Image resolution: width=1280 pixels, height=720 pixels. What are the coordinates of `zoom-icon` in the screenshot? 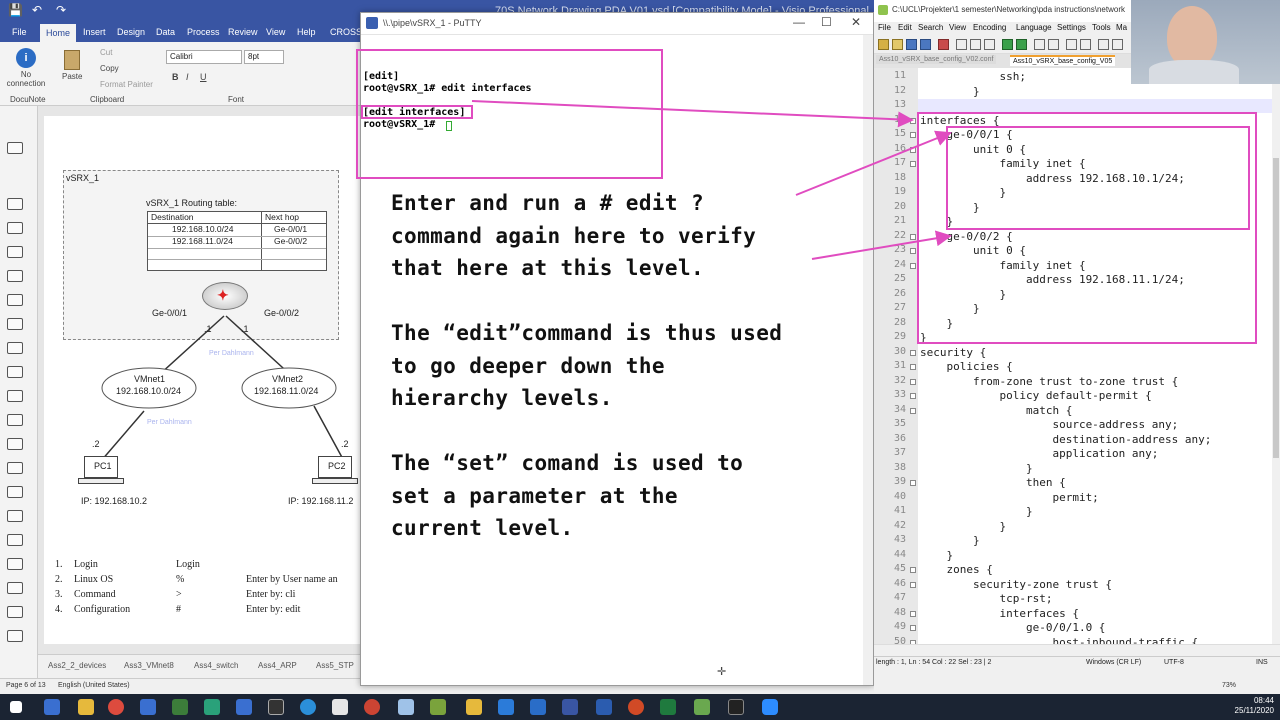 It's located at (770, 707).